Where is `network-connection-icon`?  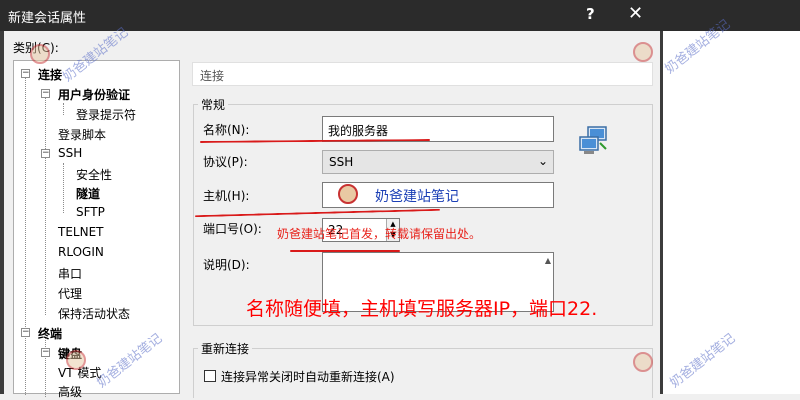
network-connection-icon is located at coordinates (593, 140).